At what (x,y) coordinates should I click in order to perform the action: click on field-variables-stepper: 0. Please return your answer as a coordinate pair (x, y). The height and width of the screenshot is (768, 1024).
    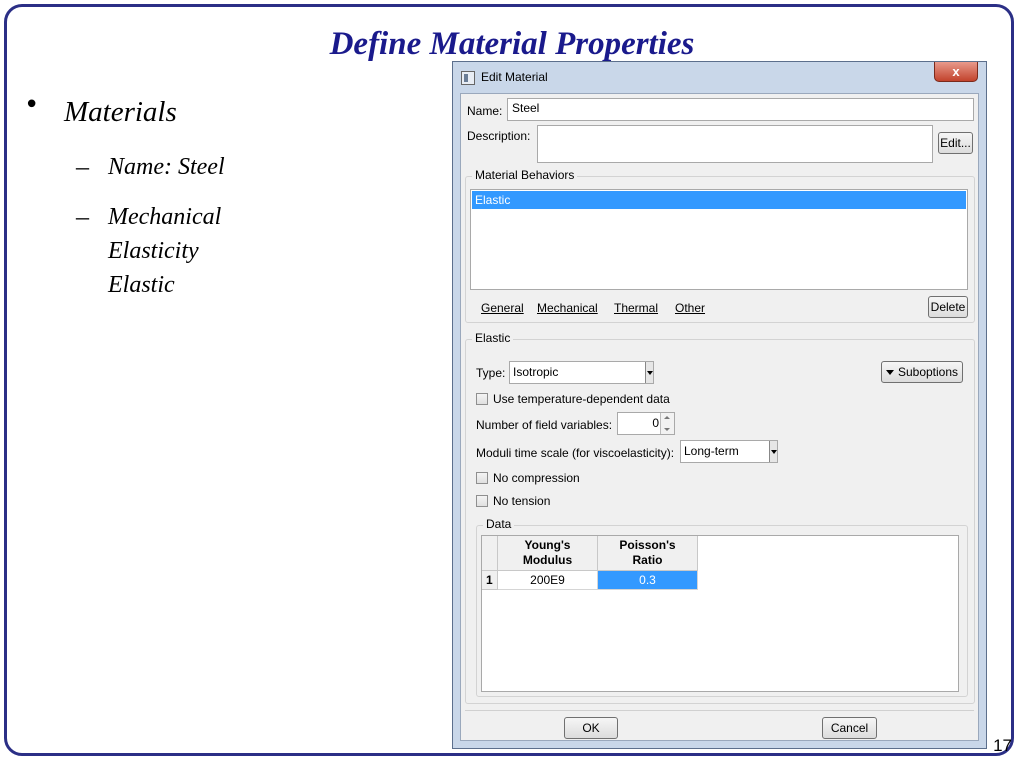
    Looking at the image, I should click on (646, 423).